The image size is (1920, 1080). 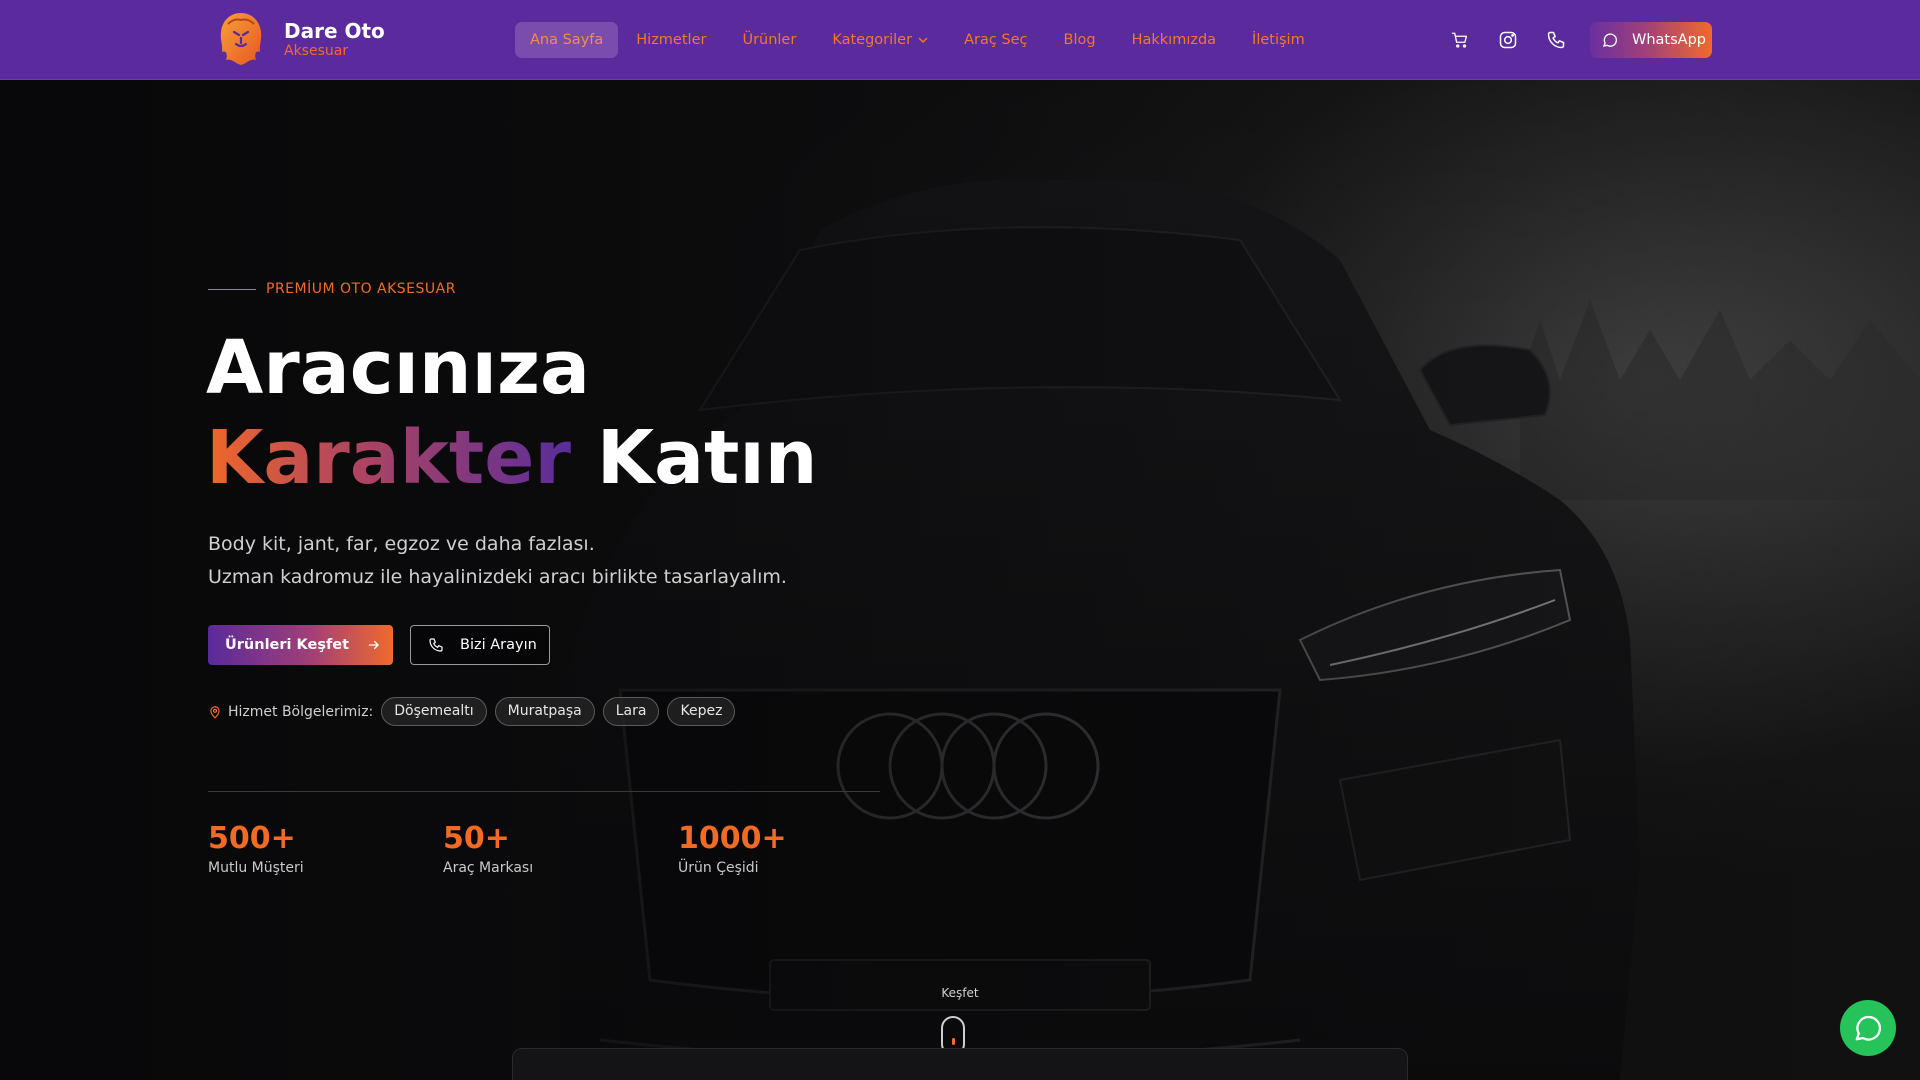 I want to click on call-us-button: Bizi Arayın, so click(x=480, y=645).